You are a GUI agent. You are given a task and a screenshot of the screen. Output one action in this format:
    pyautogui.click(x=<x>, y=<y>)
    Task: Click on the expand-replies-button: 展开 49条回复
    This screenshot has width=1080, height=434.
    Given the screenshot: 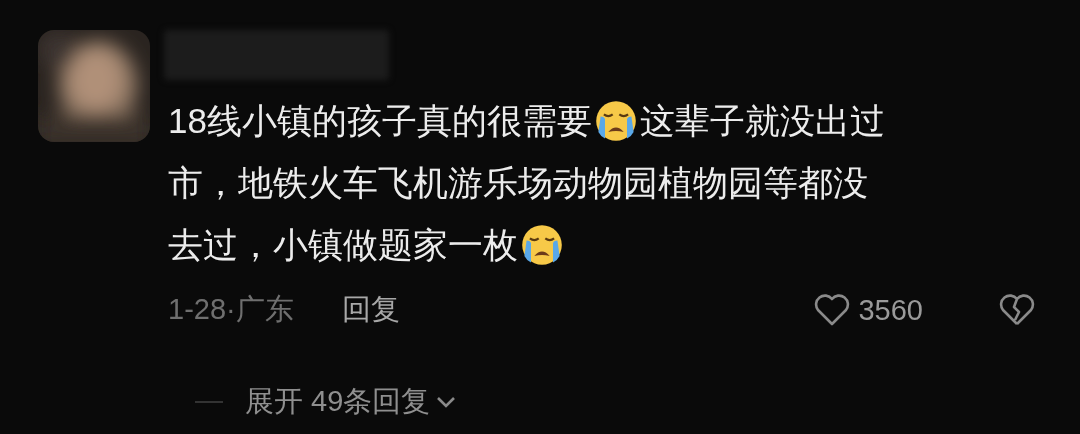 What is the action you would take?
    pyautogui.click(x=351, y=402)
    